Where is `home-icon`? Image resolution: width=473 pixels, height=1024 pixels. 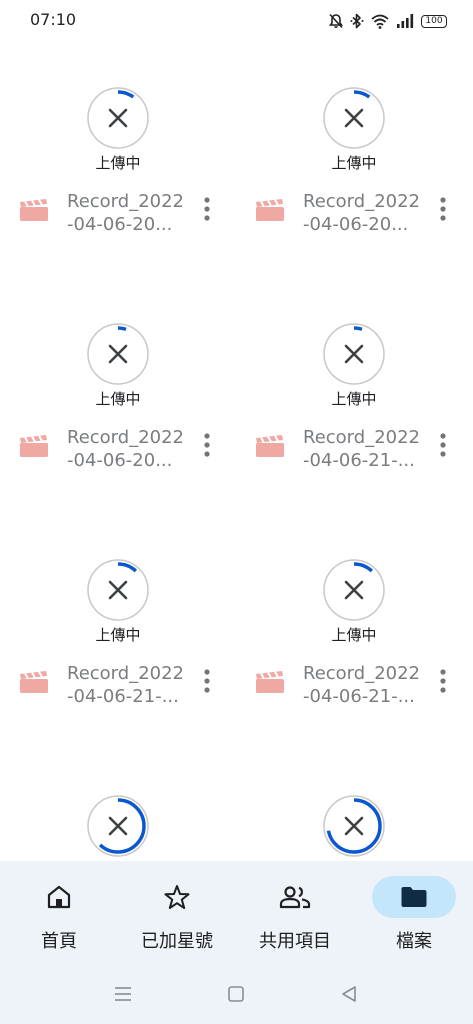
home-icon is located at coordinates (59, 897).